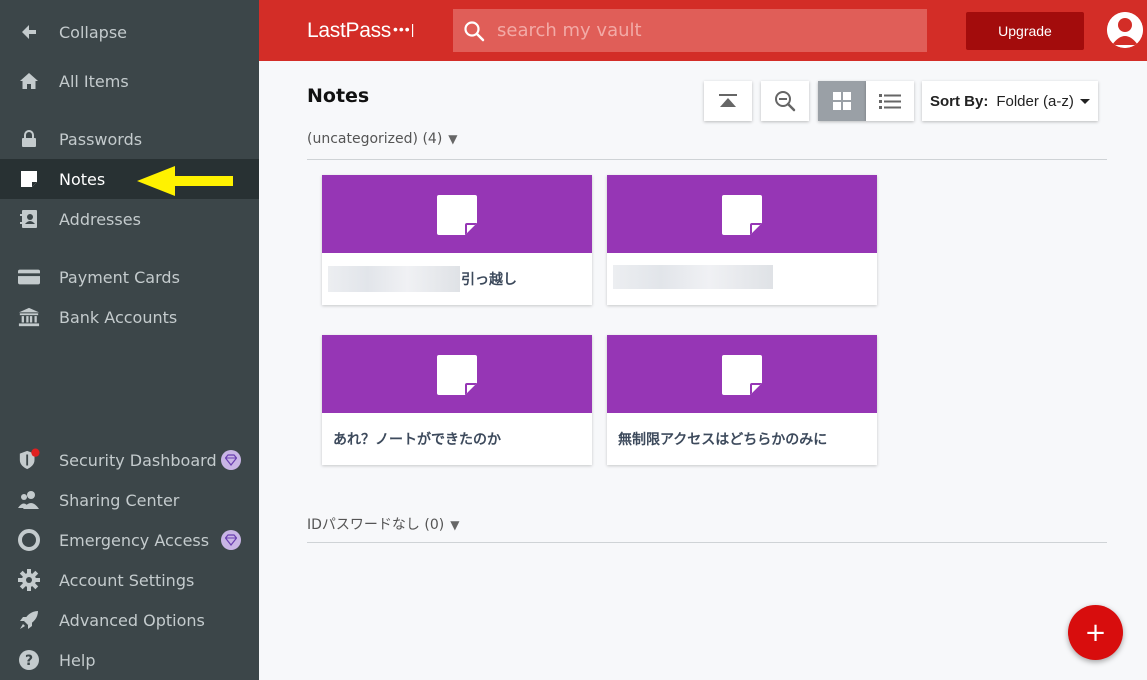 The image size is (1147, 680). I want to click on caret-down-icon, so click(1085, 101).